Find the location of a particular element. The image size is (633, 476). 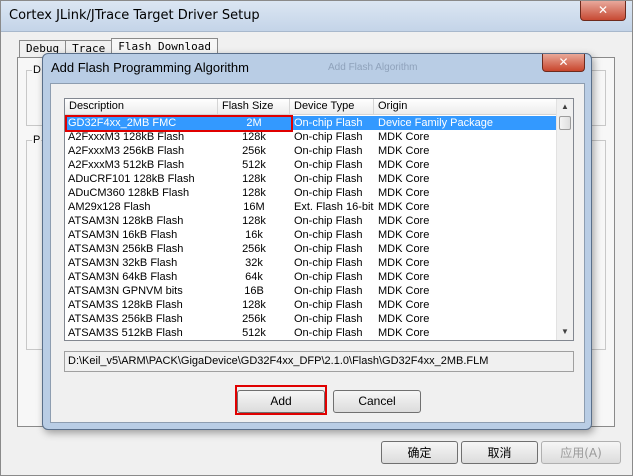

cell-description: ATSAM3N 128kB Flash is located at coordinates (126, 221).